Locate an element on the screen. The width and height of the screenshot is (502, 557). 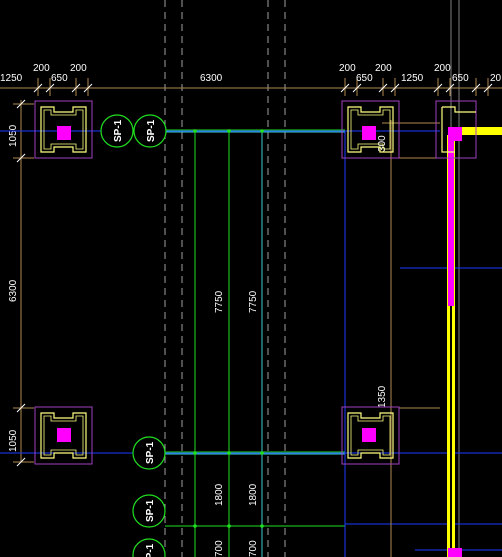
dim-top-right-w3: 200 is located at coordinates (383, 68).